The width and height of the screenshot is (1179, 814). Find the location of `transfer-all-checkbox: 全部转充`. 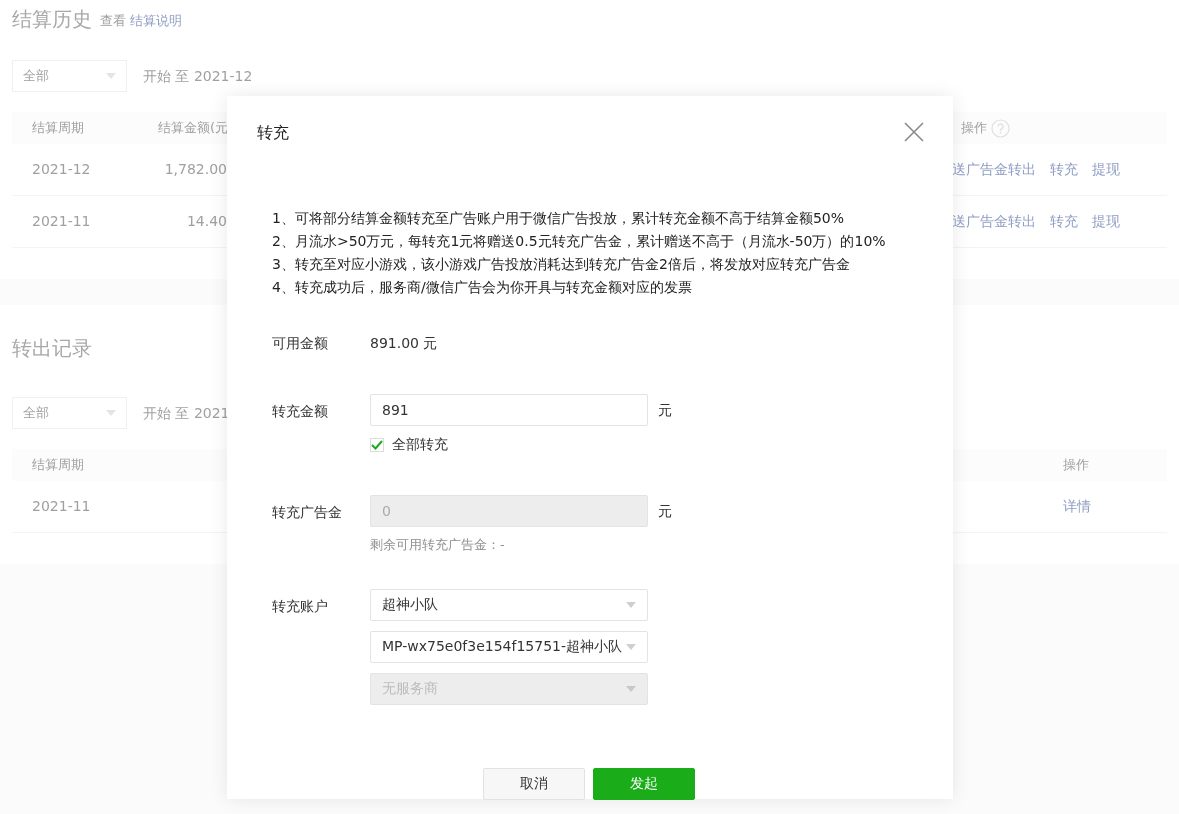

transfer-all-checkbox: 全部转充 is located at coordinates (521, 444).